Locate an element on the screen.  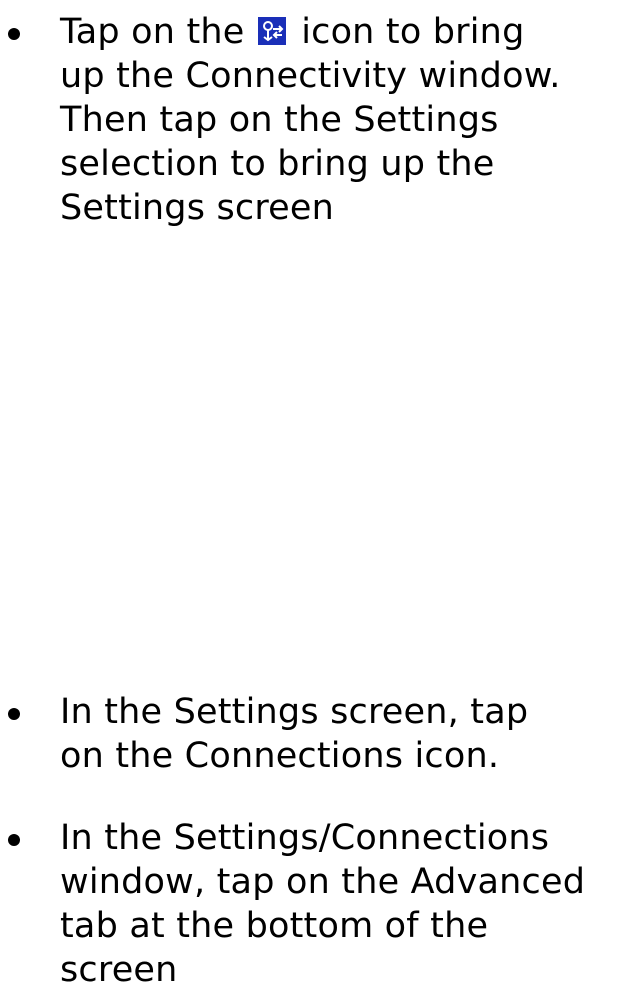
instruction-line: In the Settings/Connections is located at coordinates (305, 838).